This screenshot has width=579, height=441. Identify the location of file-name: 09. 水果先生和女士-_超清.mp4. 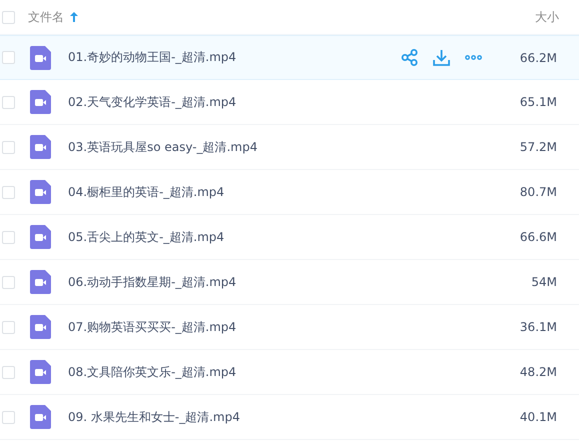
(154, 417).